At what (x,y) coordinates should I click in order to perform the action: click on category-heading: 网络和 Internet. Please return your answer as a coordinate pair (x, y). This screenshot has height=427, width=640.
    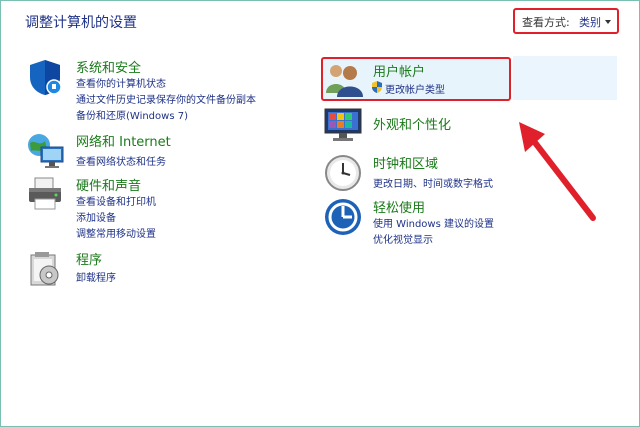
    Looking at the image, I should click on (123, 140).